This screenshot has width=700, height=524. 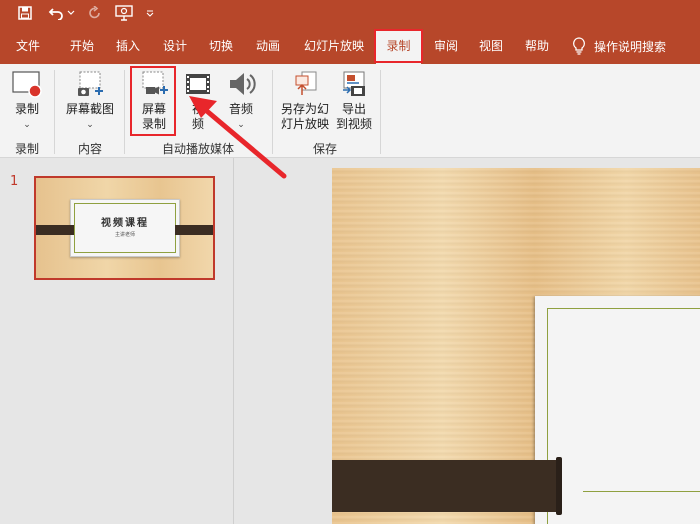 I want to click on undo-dropdown-icon, so click(x=71, y=13).